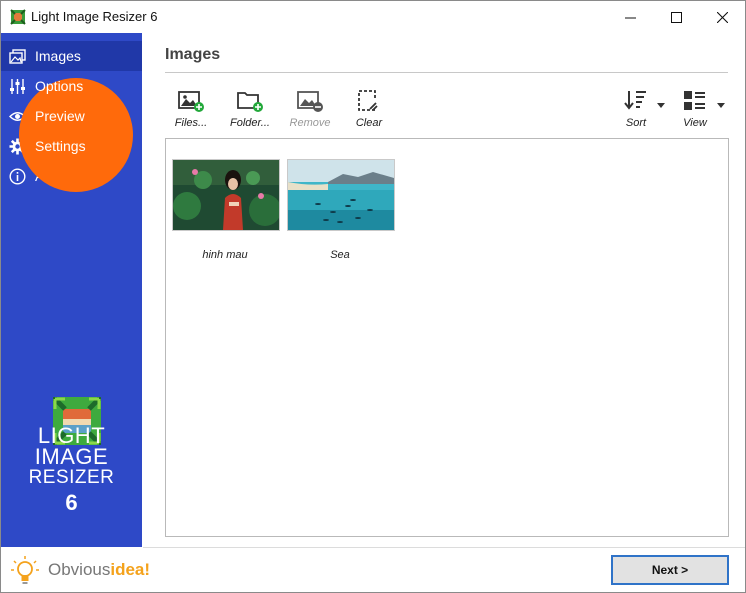 This screenshot has height=593, width=746. Describe the element at coordinates (191, 101) in the screenshot. I see `add-image-icon` at that location.